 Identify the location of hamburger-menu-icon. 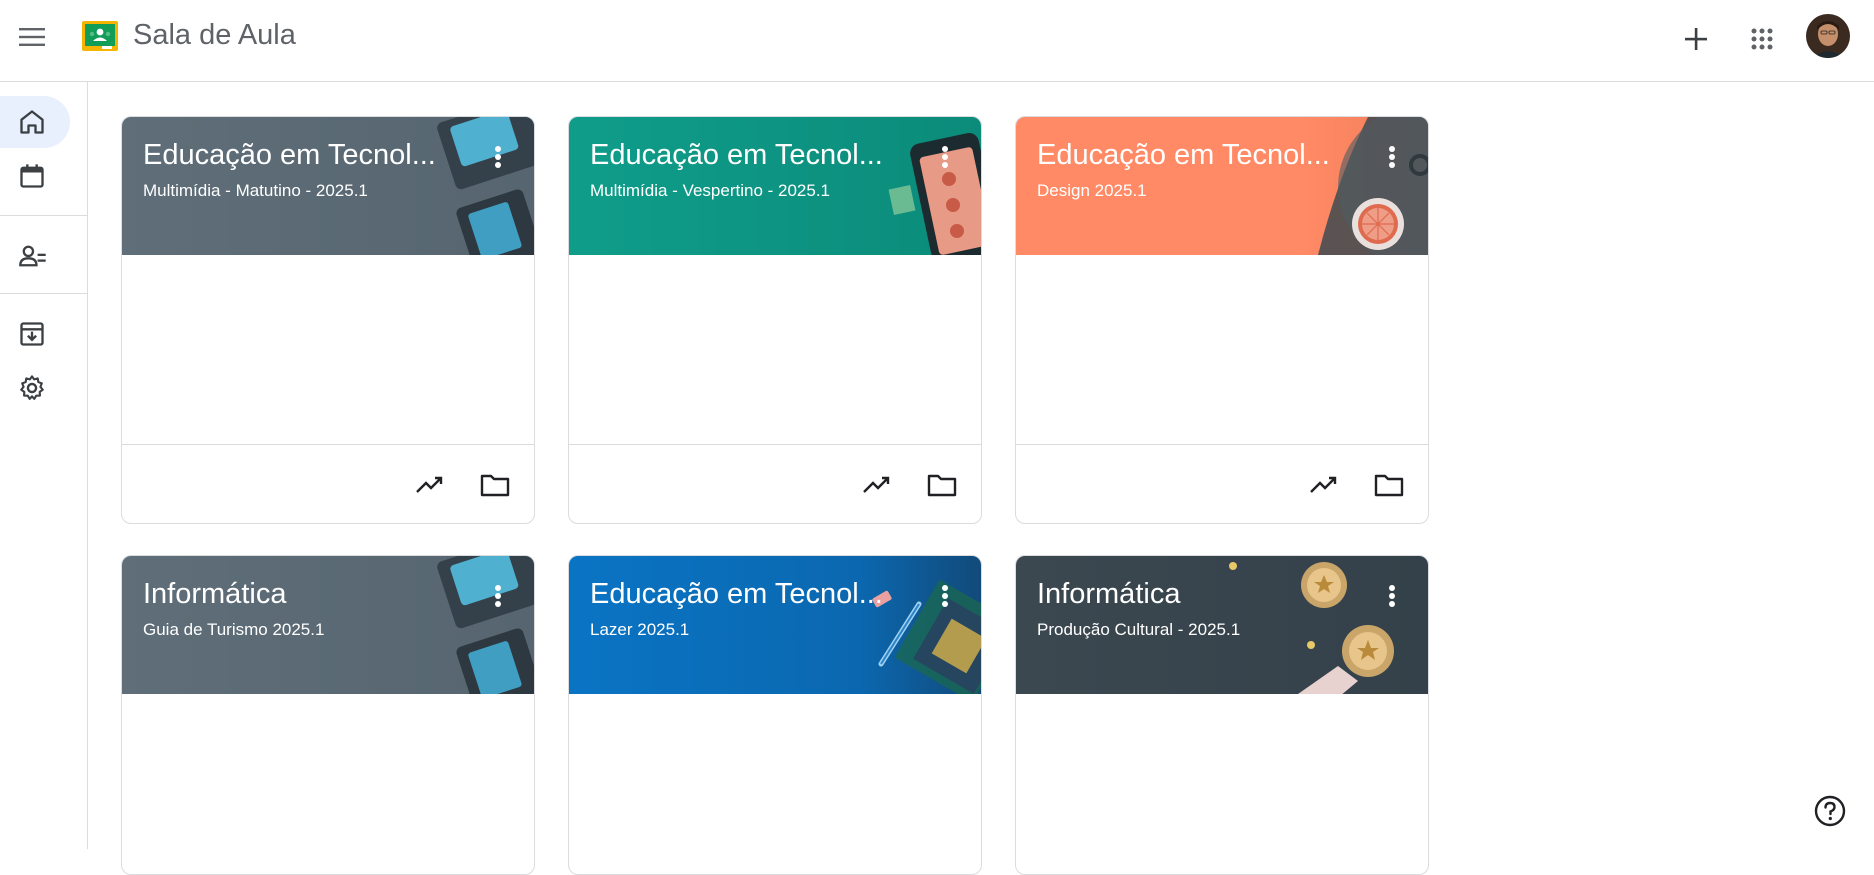
(32, 37).